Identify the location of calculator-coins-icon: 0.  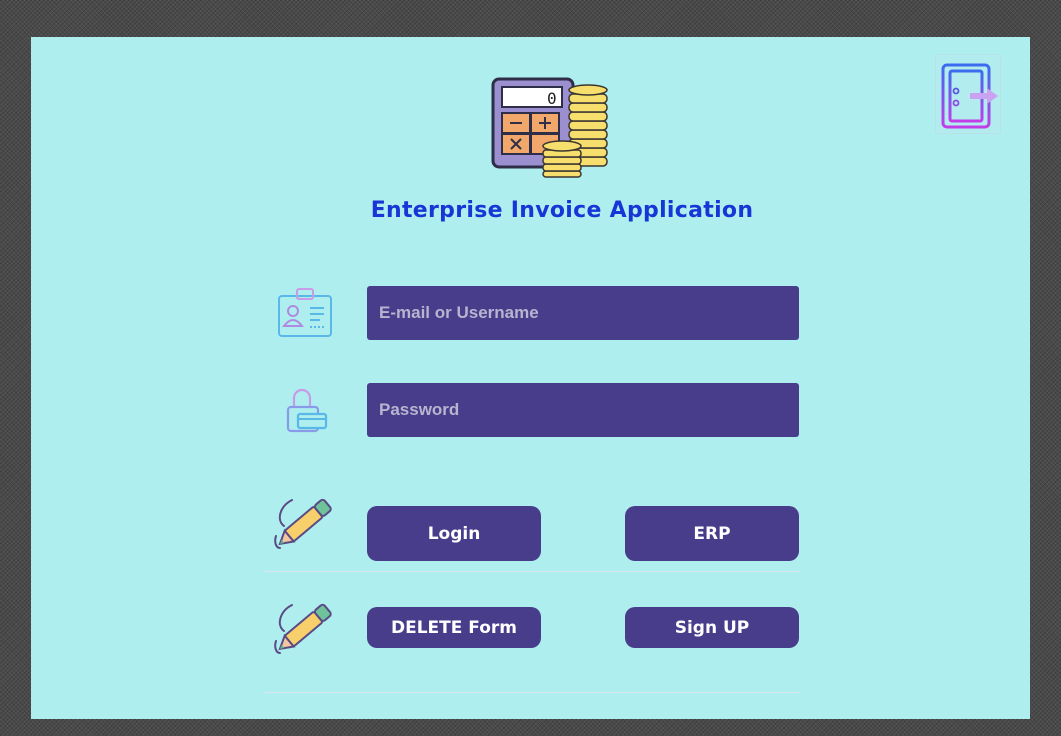
(549, 127).